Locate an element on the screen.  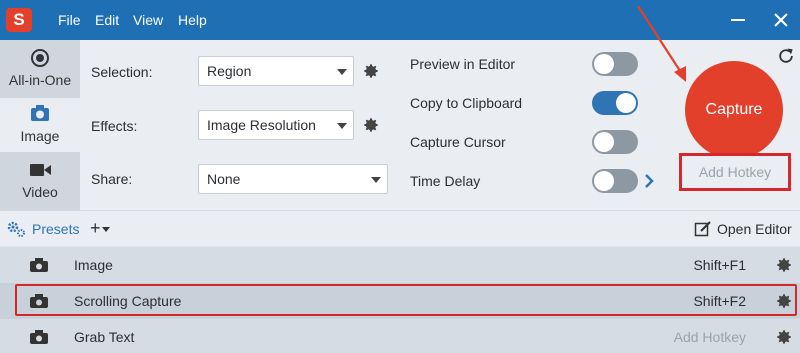
selection-label: Selection: is located at coordinates (122, 72).